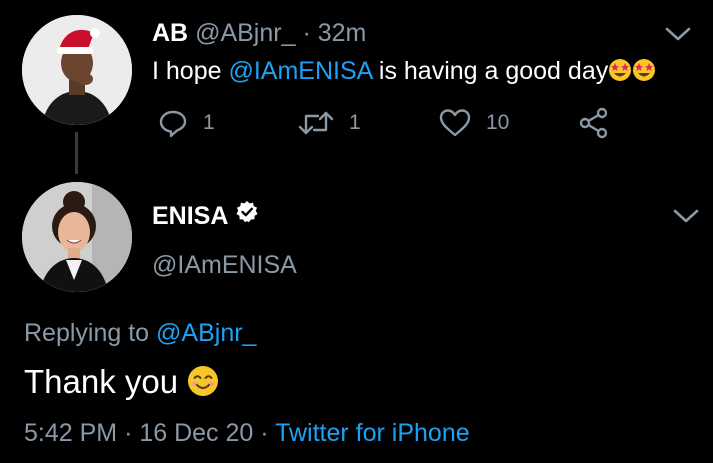 This screenshot has width=713, height=463. I want to click on avatar-enisa, so click(77, 237).